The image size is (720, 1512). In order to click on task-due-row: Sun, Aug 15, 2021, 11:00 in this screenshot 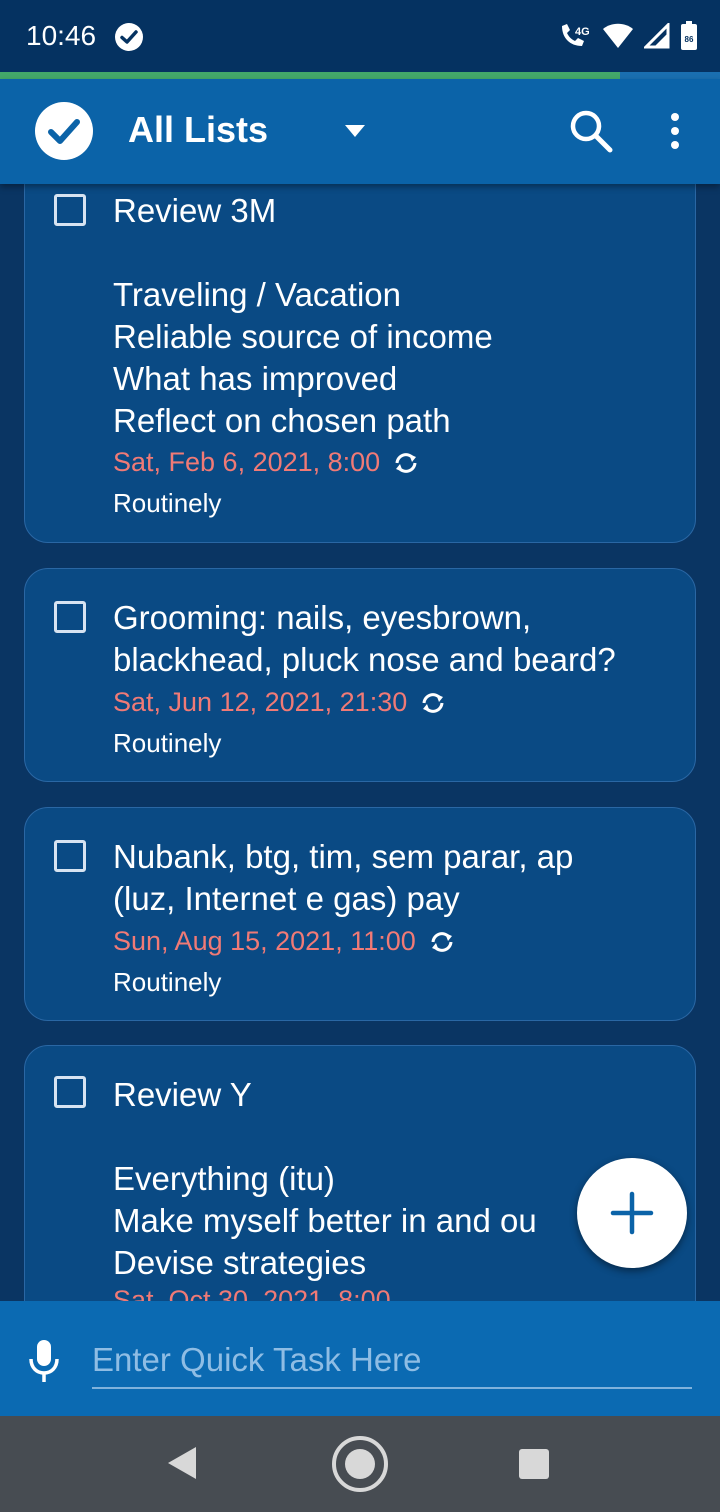, I will do `click(284, 941)`.